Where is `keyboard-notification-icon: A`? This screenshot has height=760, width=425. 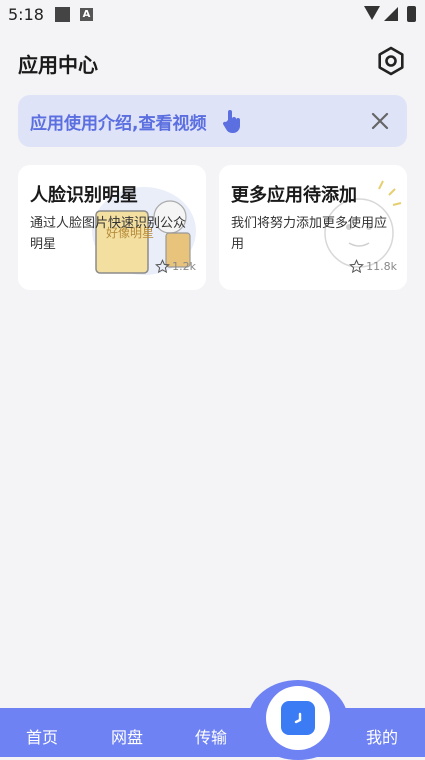
keyboard-notification-icon: A is located at coordinates (86, 14).